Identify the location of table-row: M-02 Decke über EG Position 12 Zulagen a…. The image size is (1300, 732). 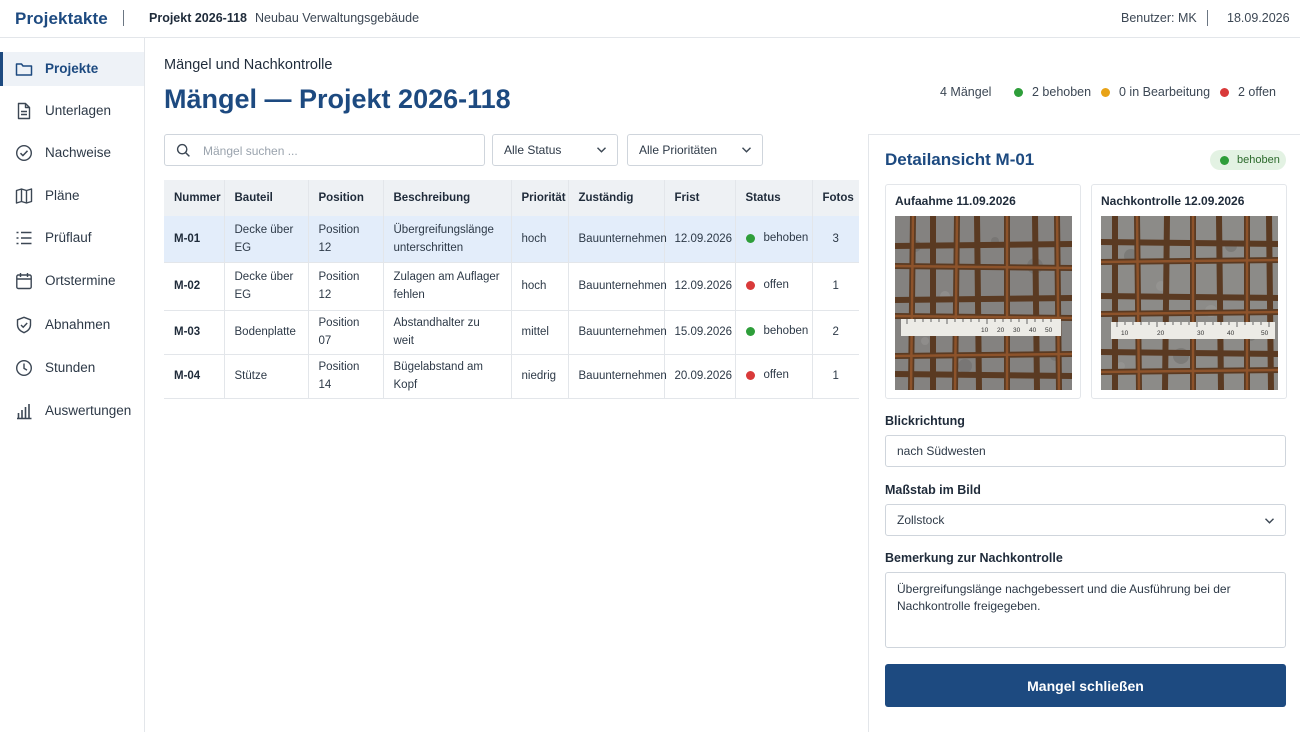
(511, 286).